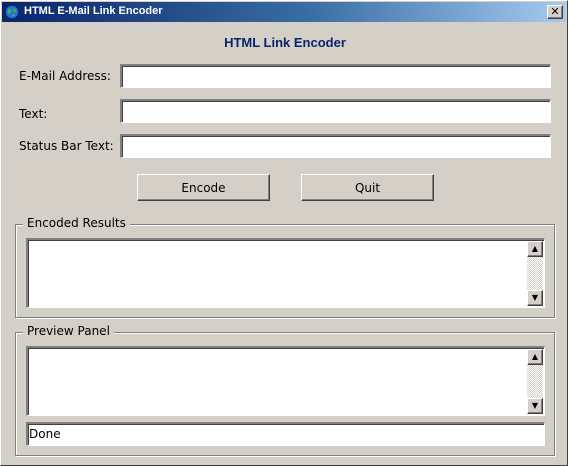 Image resolution: width=568 pixels, height=466 pixels. What do you see at coordinates (68, 331) in the screenshot?
I see `preview-panel-label: Preview Panel` at bounding box center [68, 331].